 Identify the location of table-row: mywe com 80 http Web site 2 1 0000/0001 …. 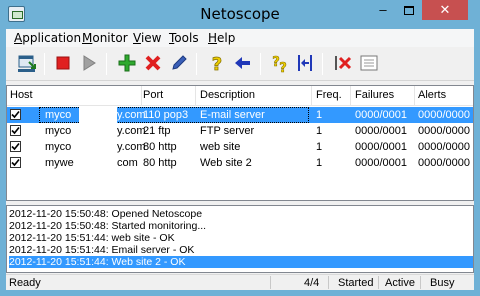
(240, 163).